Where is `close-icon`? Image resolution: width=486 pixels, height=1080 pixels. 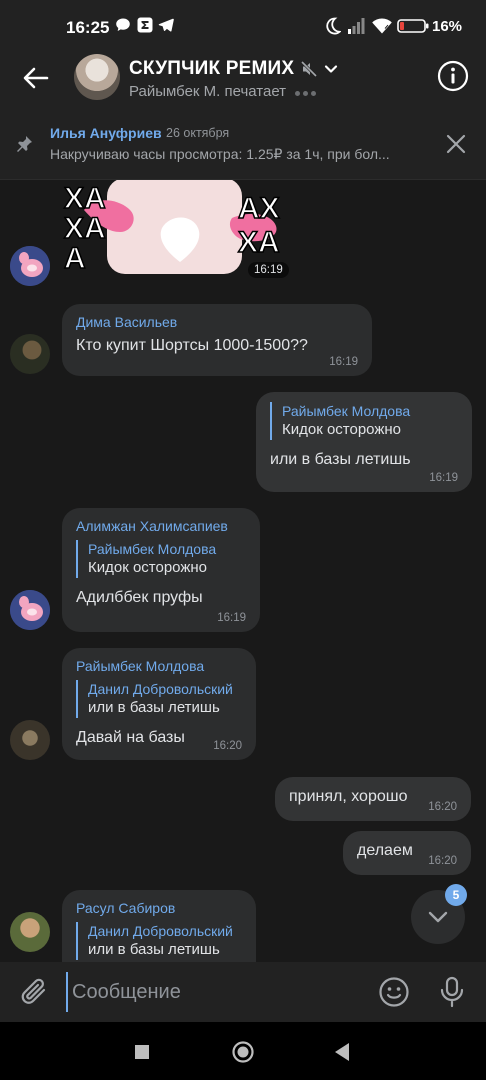 close-icon is located at coordinates (456, 144).